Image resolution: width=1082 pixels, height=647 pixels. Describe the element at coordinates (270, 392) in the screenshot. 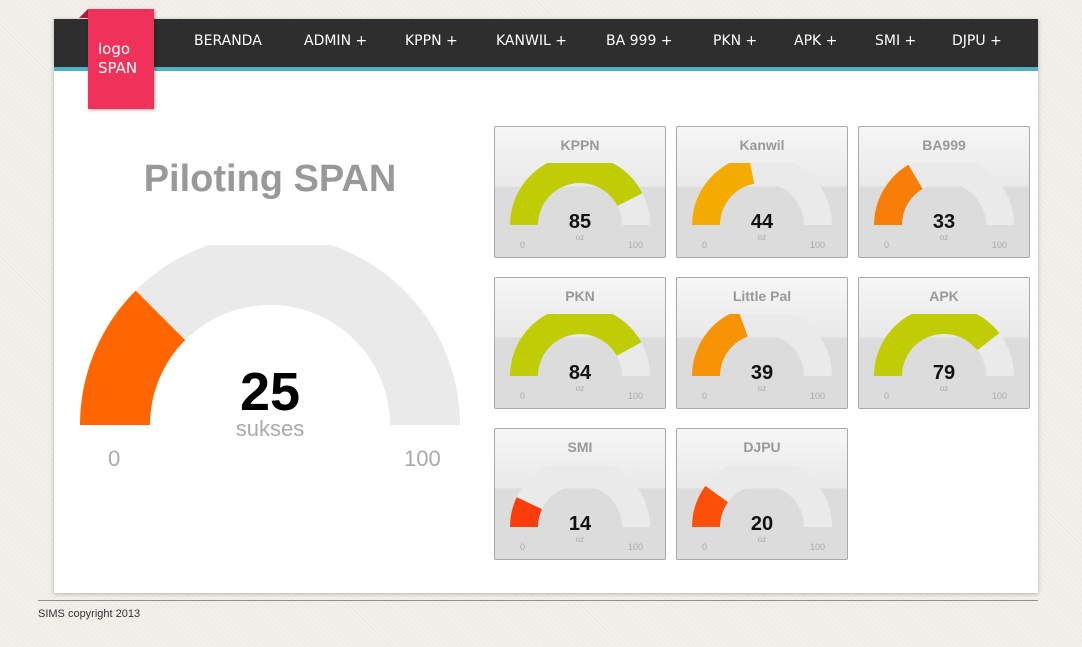

I see `main-gauge-value: 25` at that location.